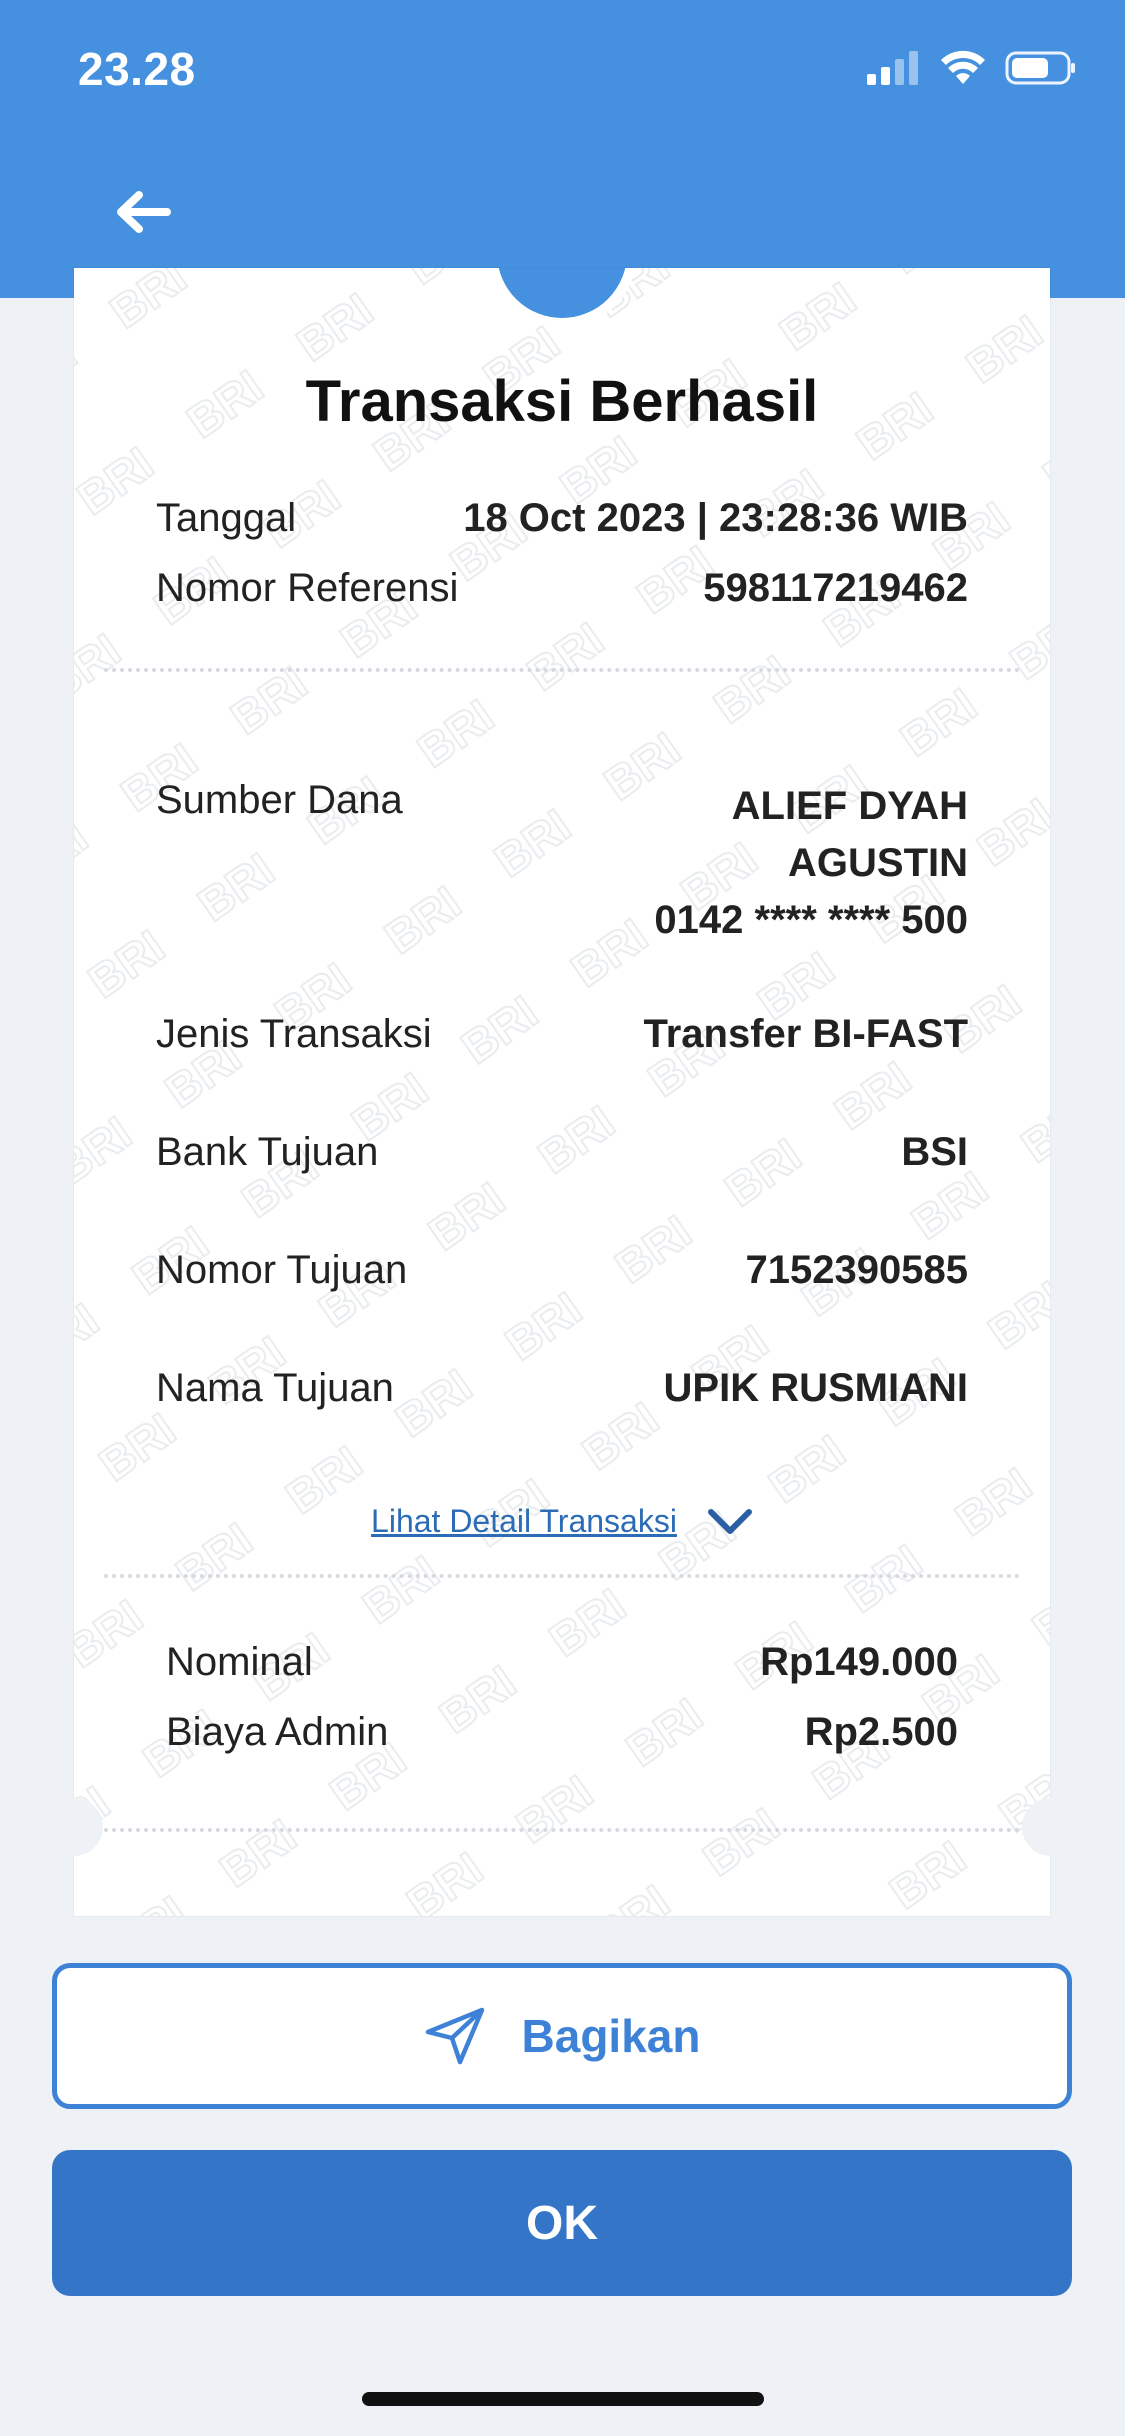 The image size is (1125, 2436). I want to click on amount-value: Rp149.000, so click(859, 1662).